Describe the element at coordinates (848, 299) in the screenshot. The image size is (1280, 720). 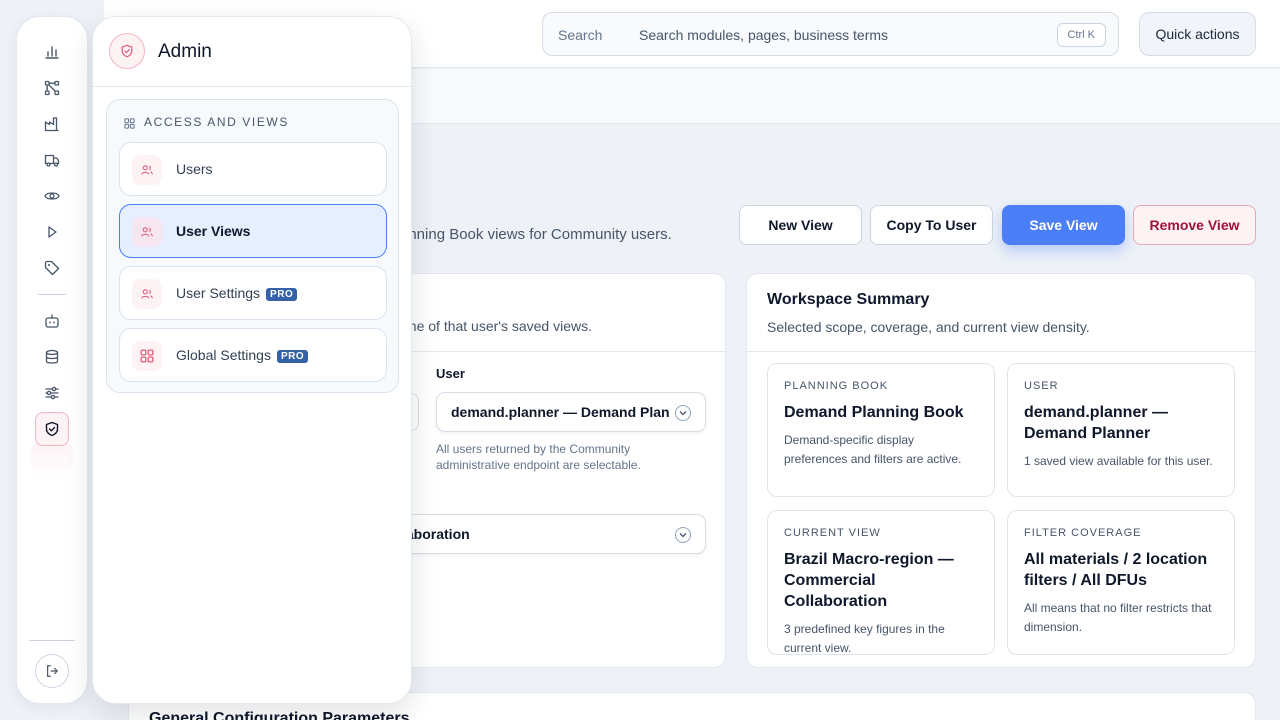
I see `summary-title: Workspace Summary` at that location.